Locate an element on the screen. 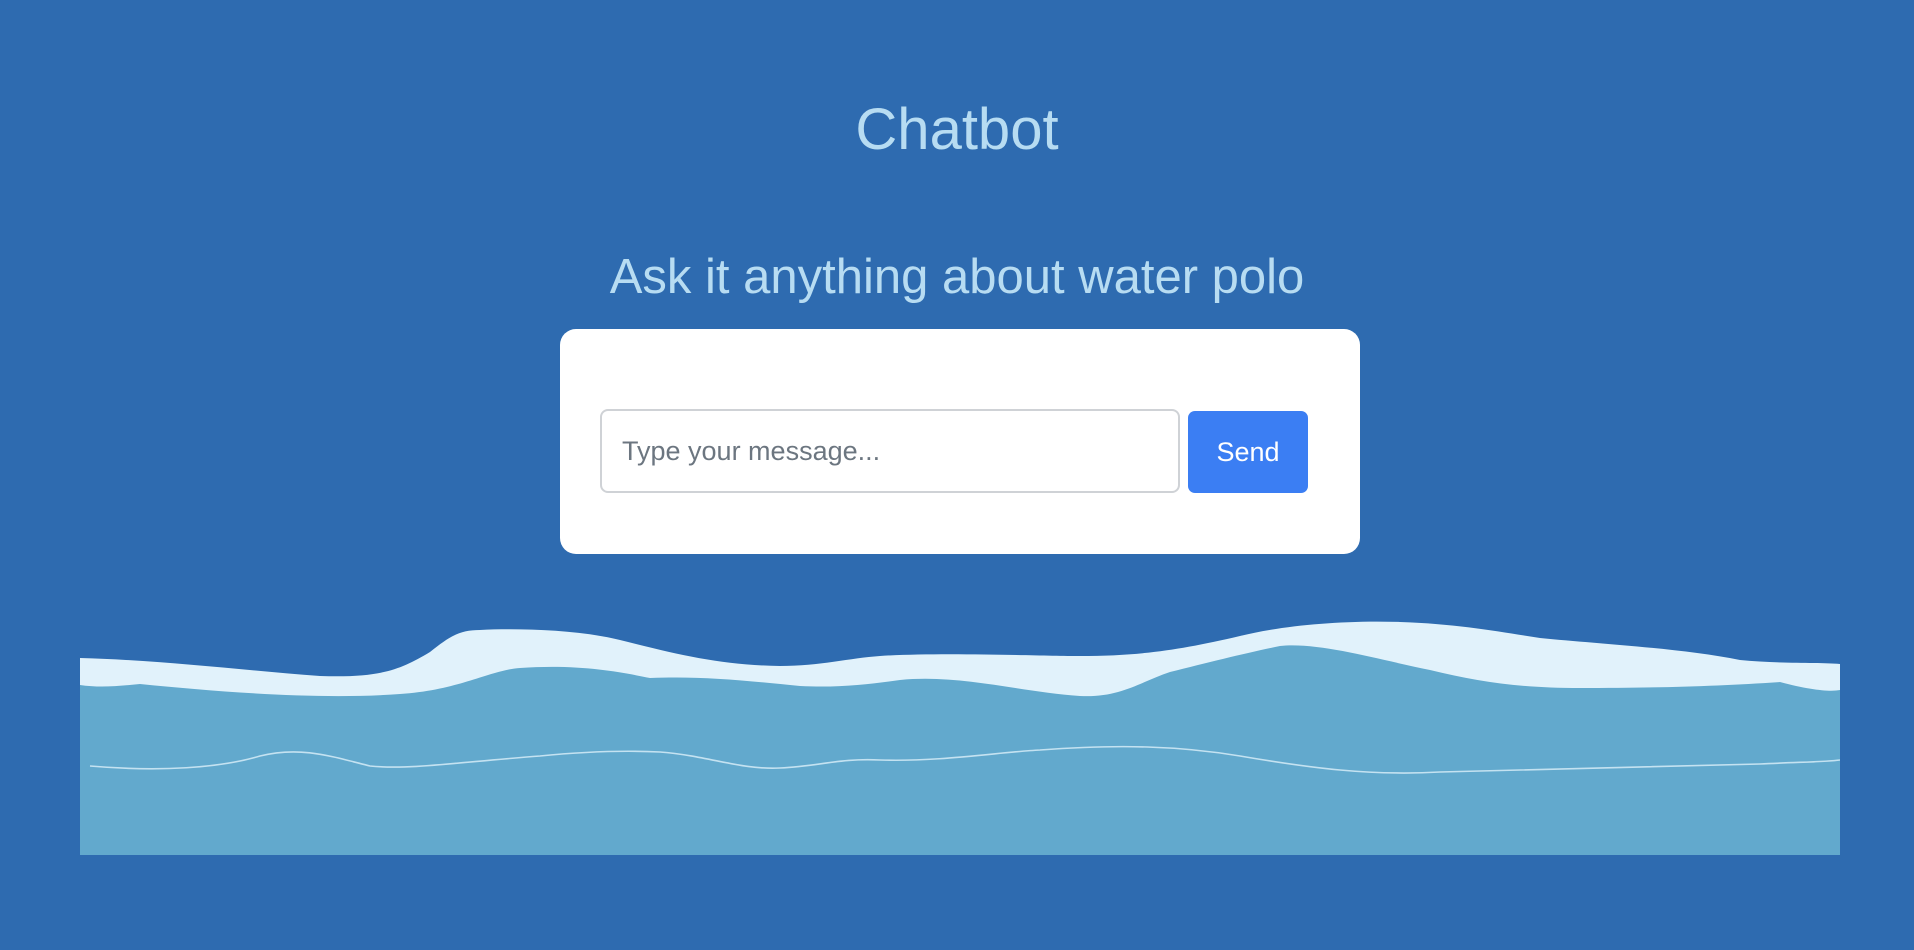  chat-card: Send is located at coordinates (960, 441).